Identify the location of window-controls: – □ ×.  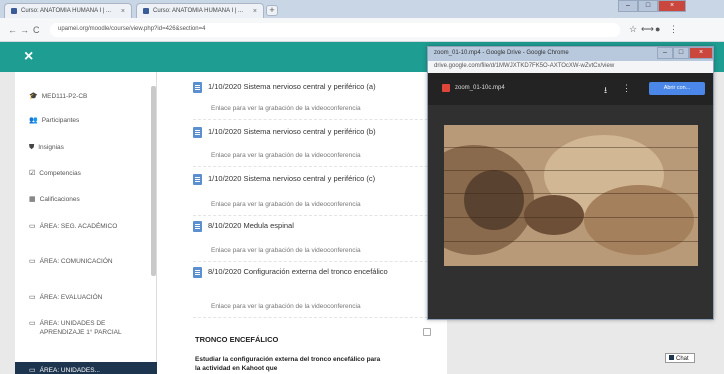
(652, 6).